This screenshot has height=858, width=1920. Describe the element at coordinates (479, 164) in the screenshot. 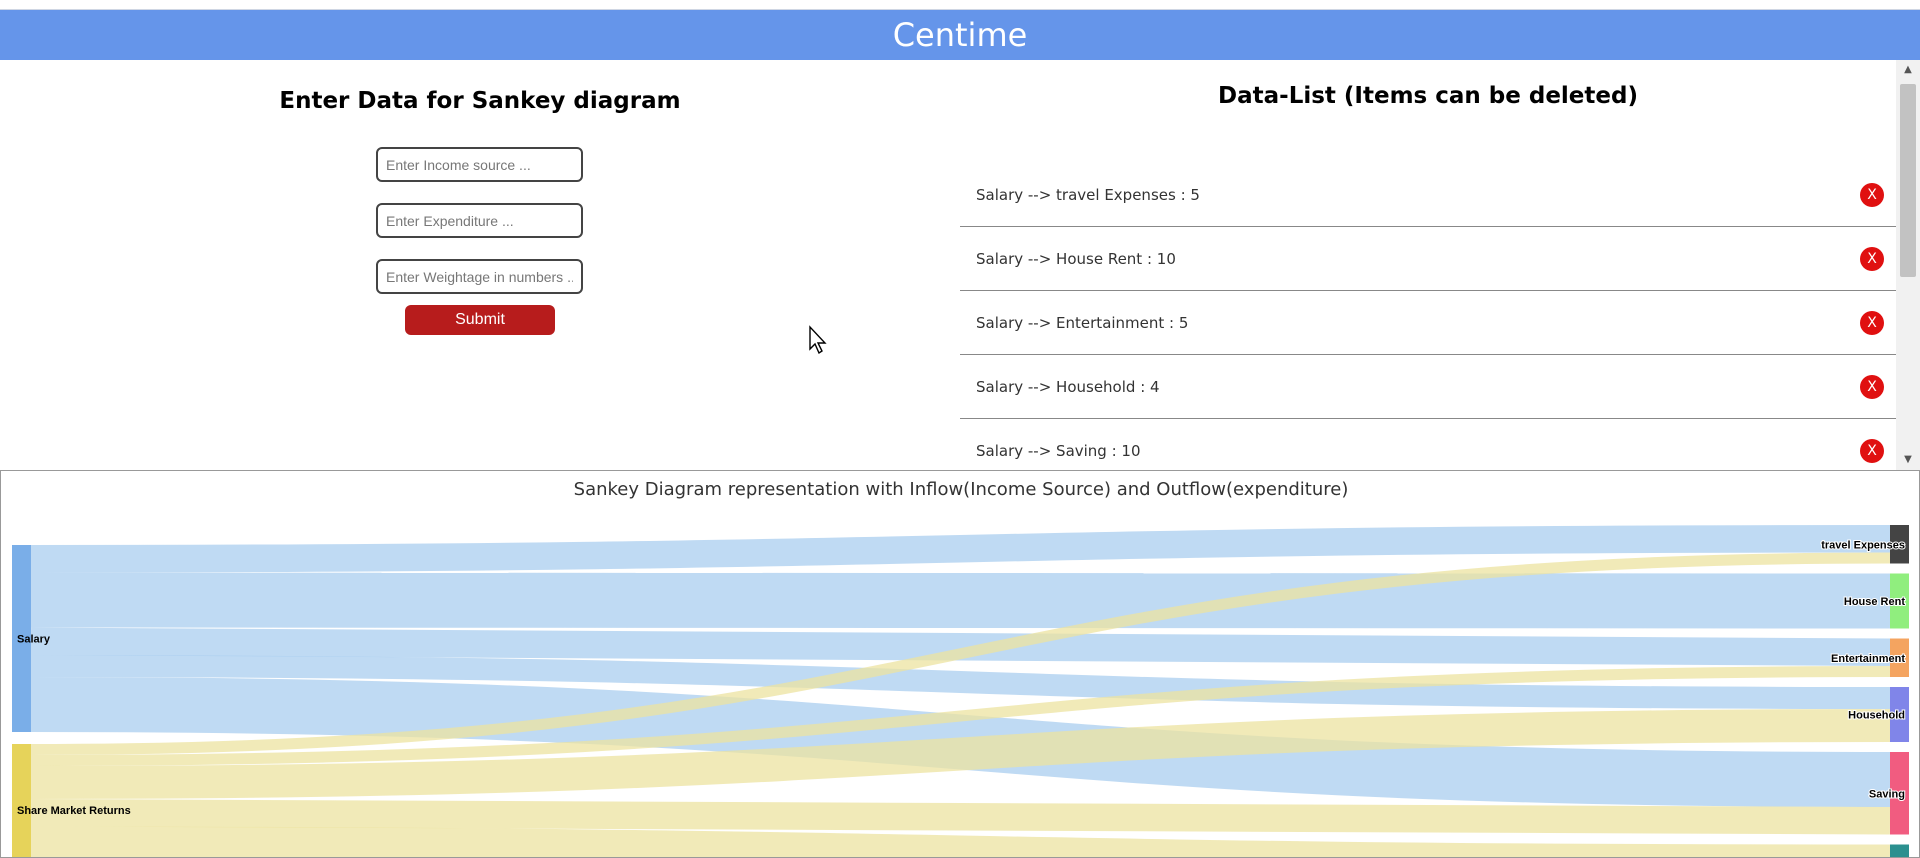

I see `income-source-input` at that location.